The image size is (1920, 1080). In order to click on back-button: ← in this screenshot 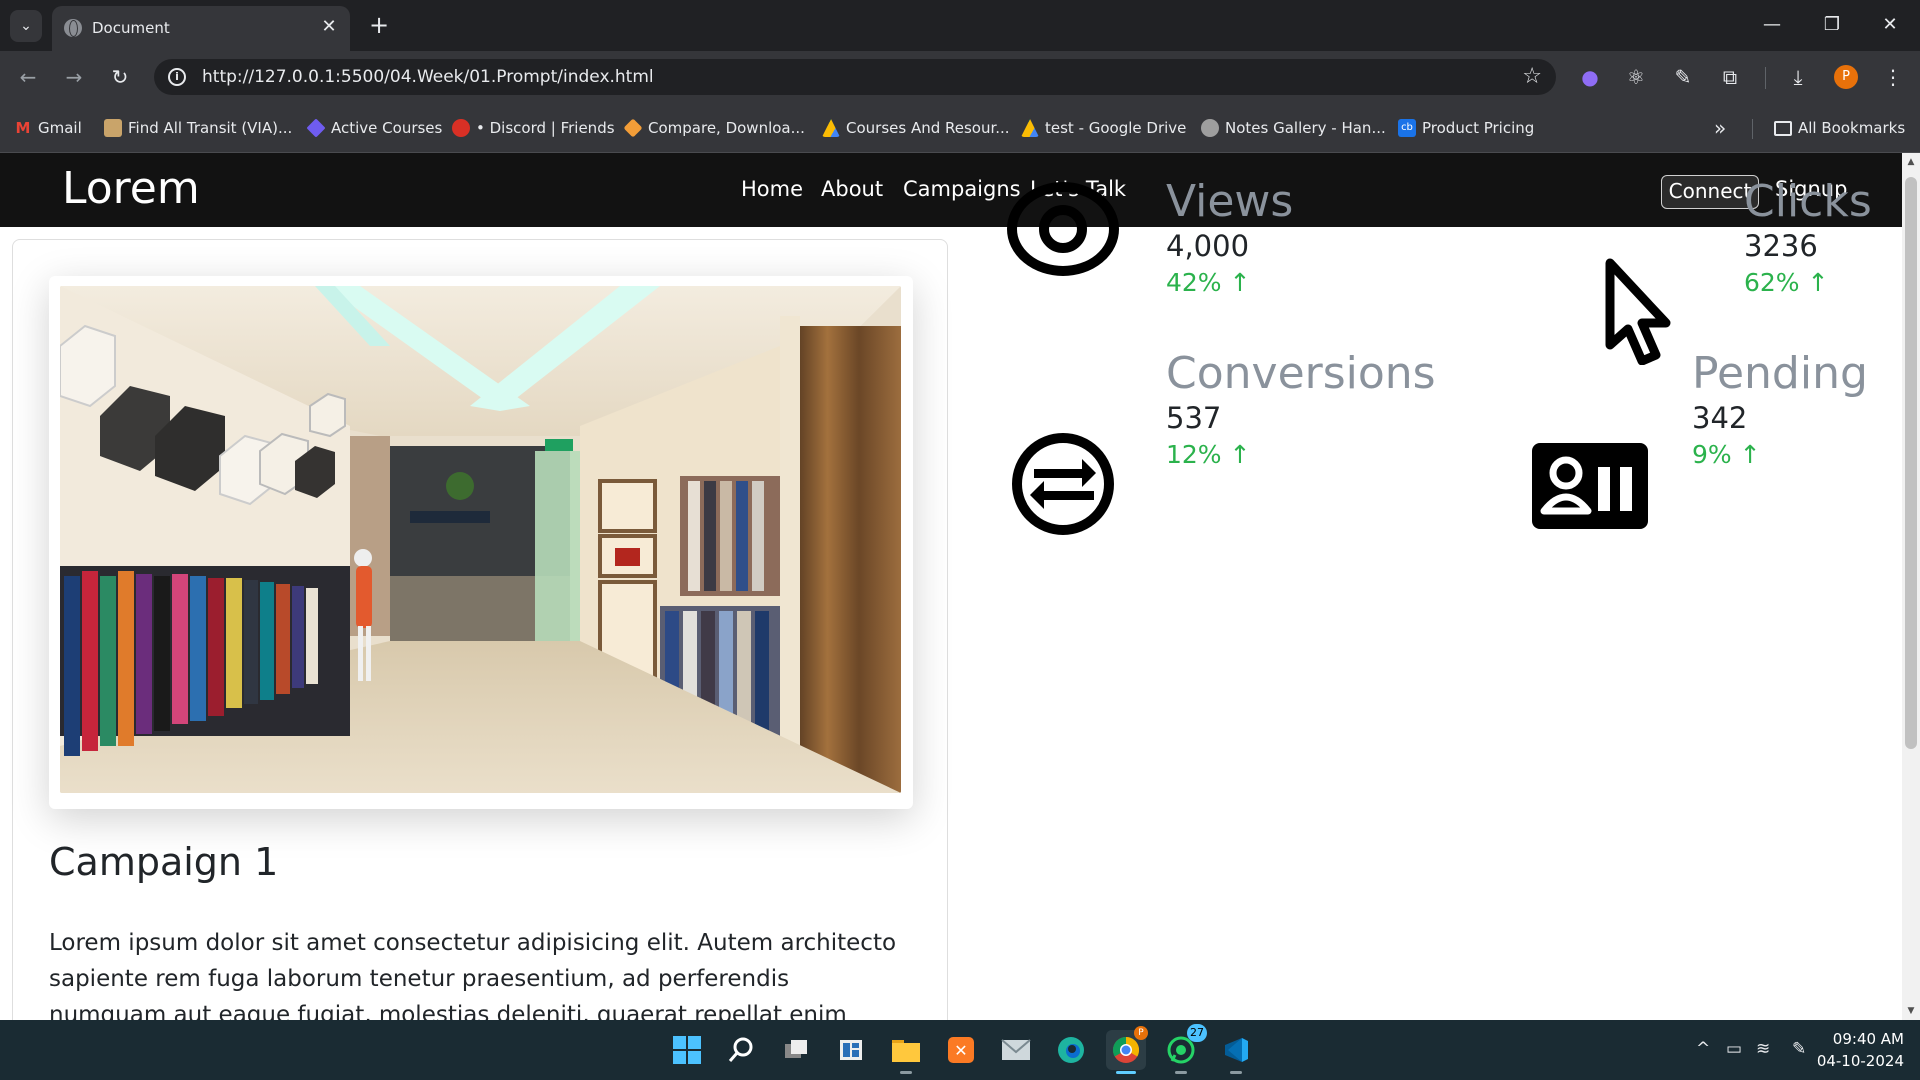, I will do `click(28, 77)`.